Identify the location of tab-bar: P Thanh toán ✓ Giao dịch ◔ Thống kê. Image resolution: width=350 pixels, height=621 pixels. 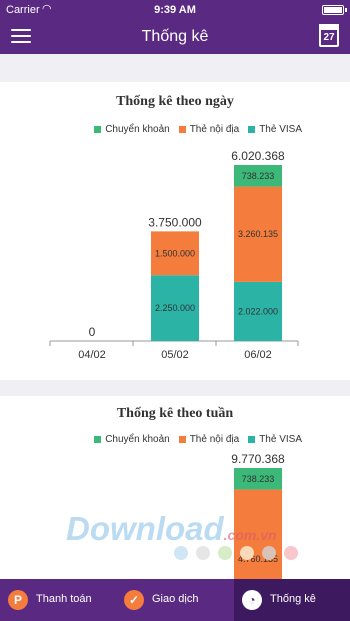
(175, 600).